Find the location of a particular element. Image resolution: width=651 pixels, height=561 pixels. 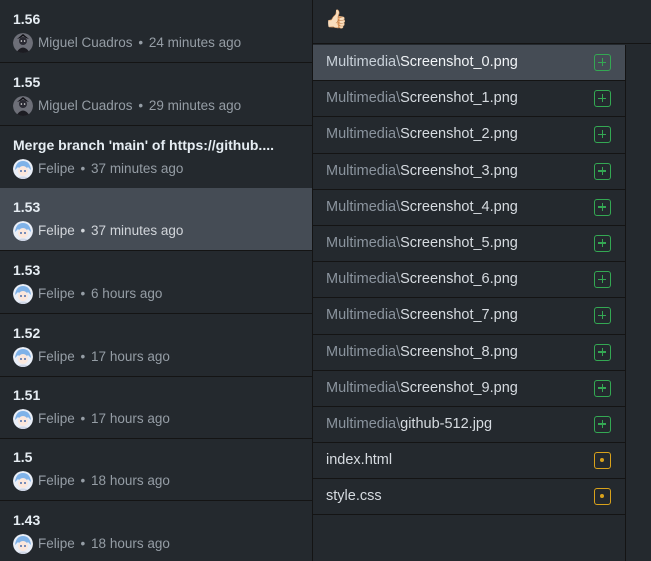

file-name: Screenshot_5.png is located at coordinates (459, 242).